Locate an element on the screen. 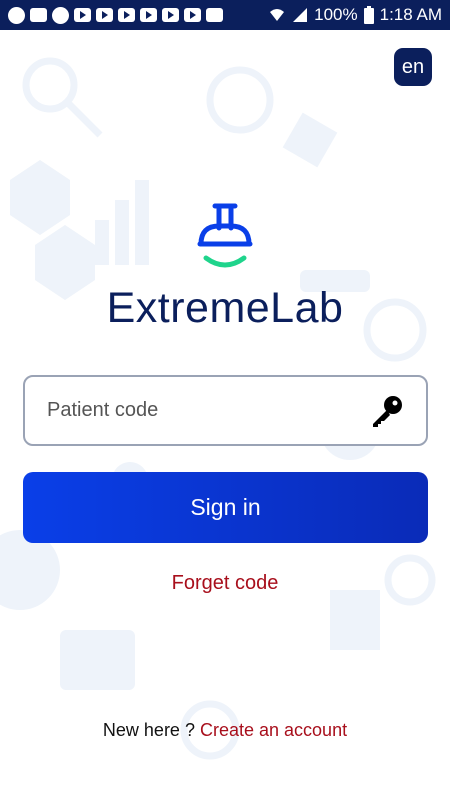 The image size is (450, 800). patient-code-field is located at coordinates (225, 410).